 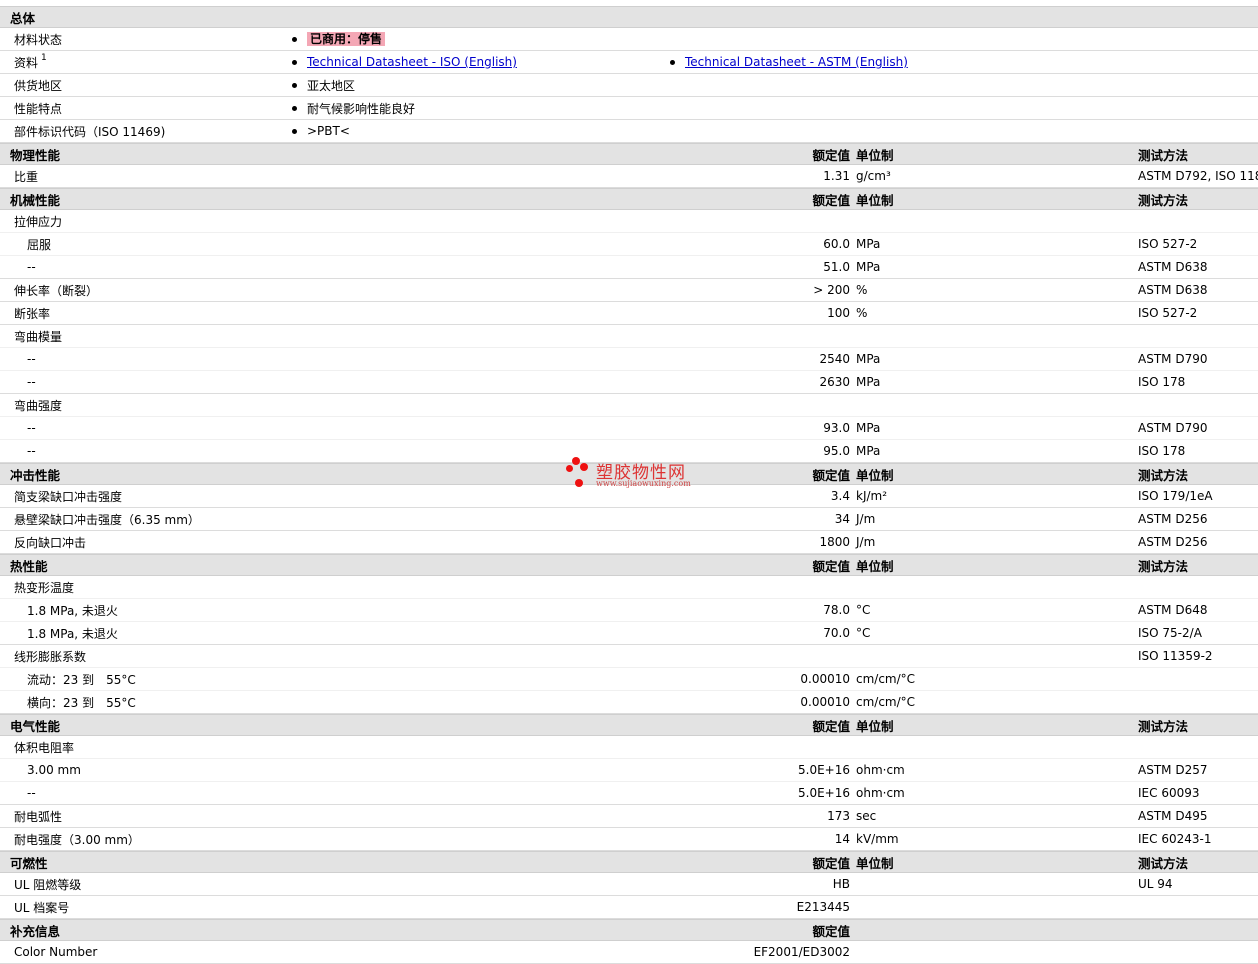 What do you see at coordinates (580, 473) in the screenshot?
I see `logo-dots-icon` at bounding box center [580, 473].